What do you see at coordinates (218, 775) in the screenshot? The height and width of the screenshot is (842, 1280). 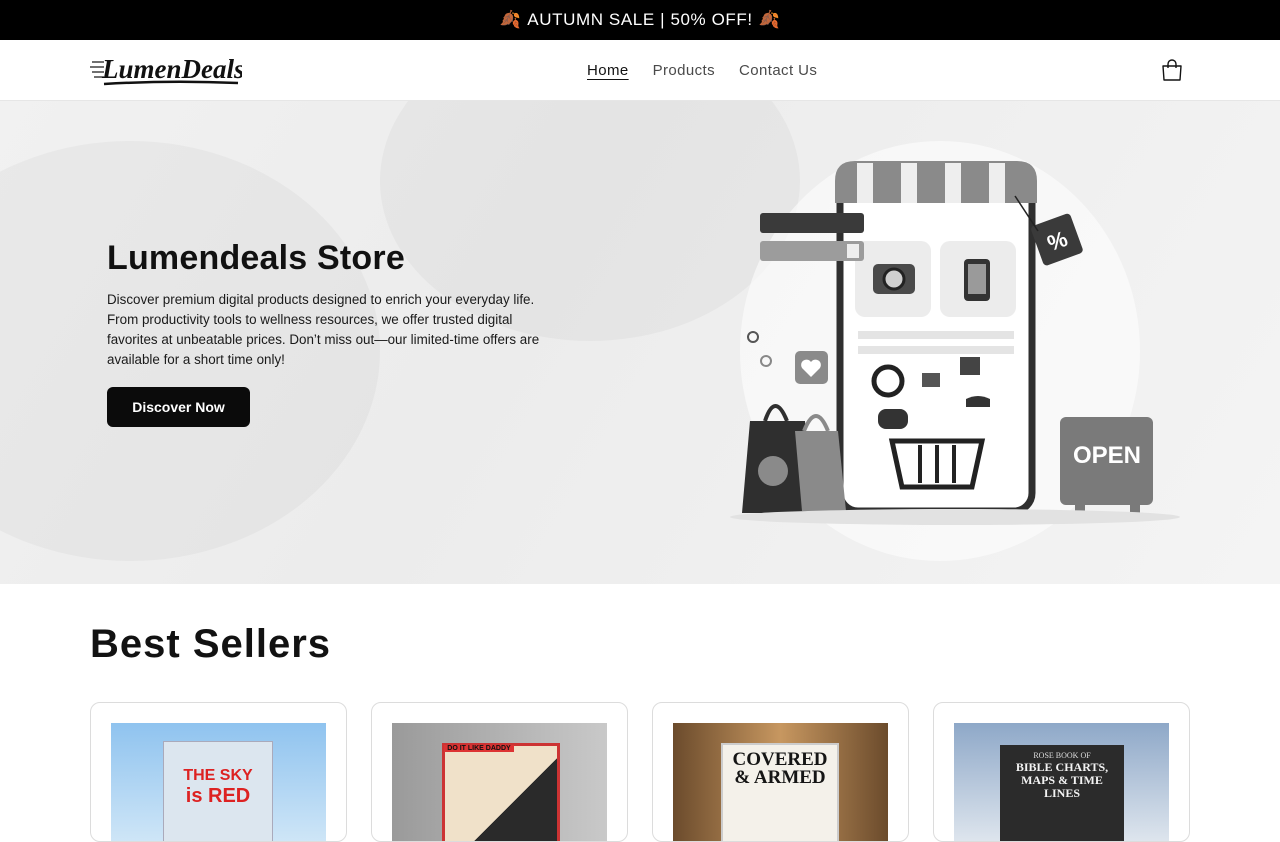 I see `book-cover-title: THE SKY` at bounding box center [218, 775].